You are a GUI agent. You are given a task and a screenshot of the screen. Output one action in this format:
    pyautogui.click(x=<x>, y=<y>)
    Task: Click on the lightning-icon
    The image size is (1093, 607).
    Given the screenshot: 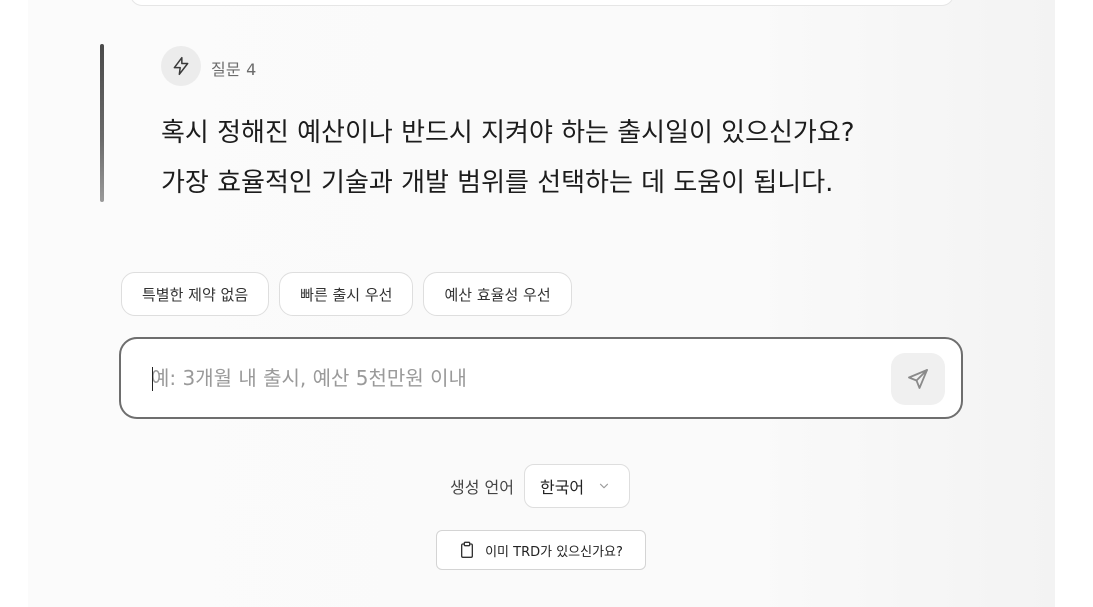 What is the action you would take?
    pyautogui.click(x=181, y=66)
    